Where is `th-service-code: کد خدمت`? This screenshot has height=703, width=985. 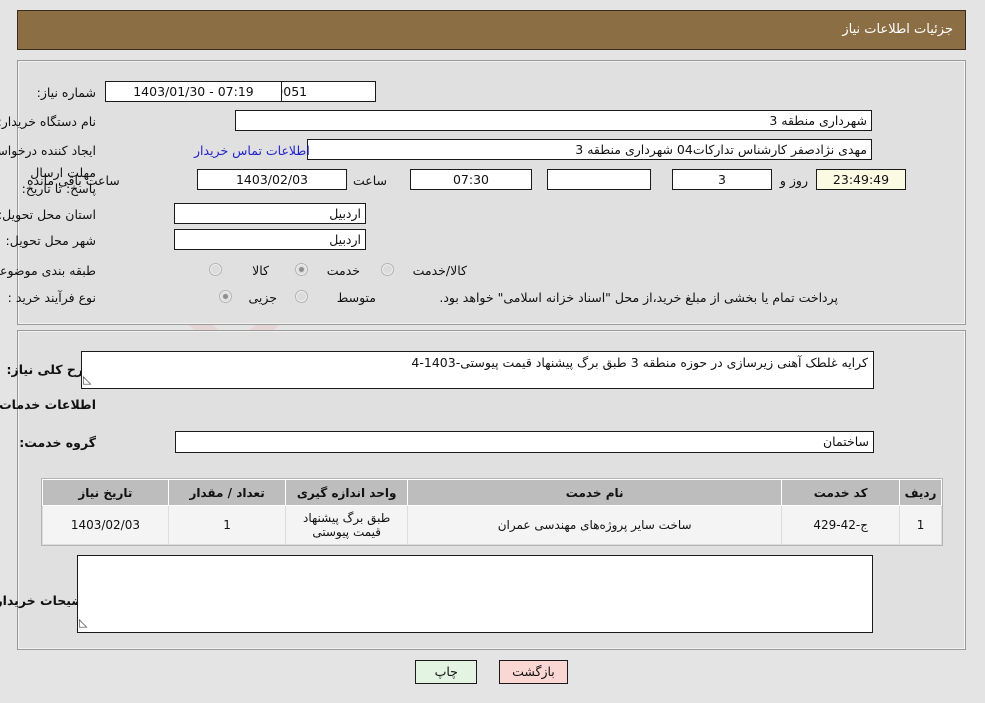
th-service-code: کد خدمت is located at coordinates (842, 492).